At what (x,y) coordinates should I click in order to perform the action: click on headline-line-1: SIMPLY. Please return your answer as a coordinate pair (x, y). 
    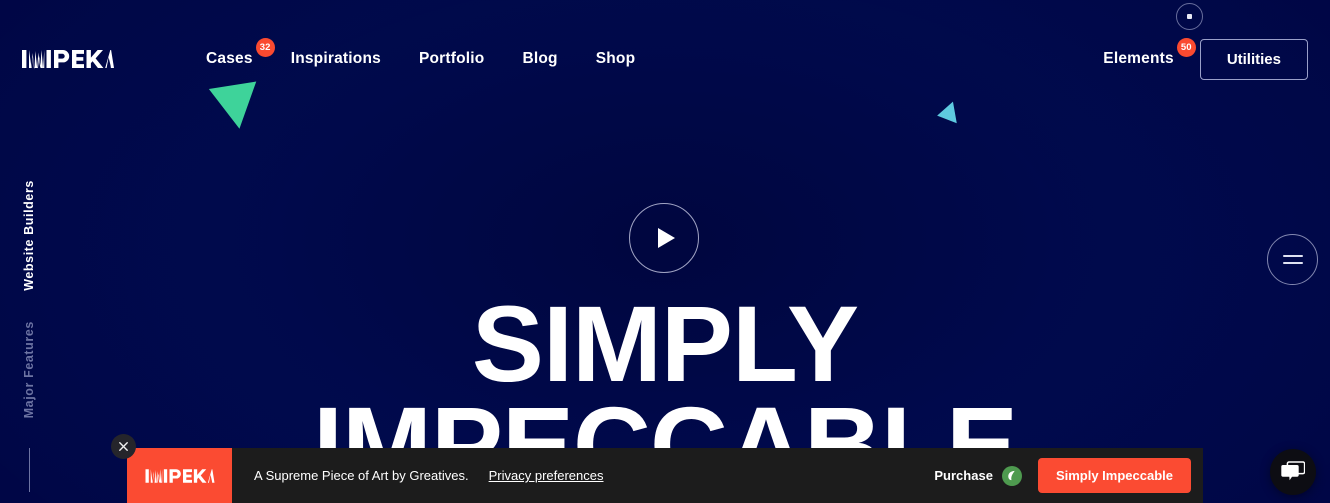
    Looking at the image, I should click on (665, 343).